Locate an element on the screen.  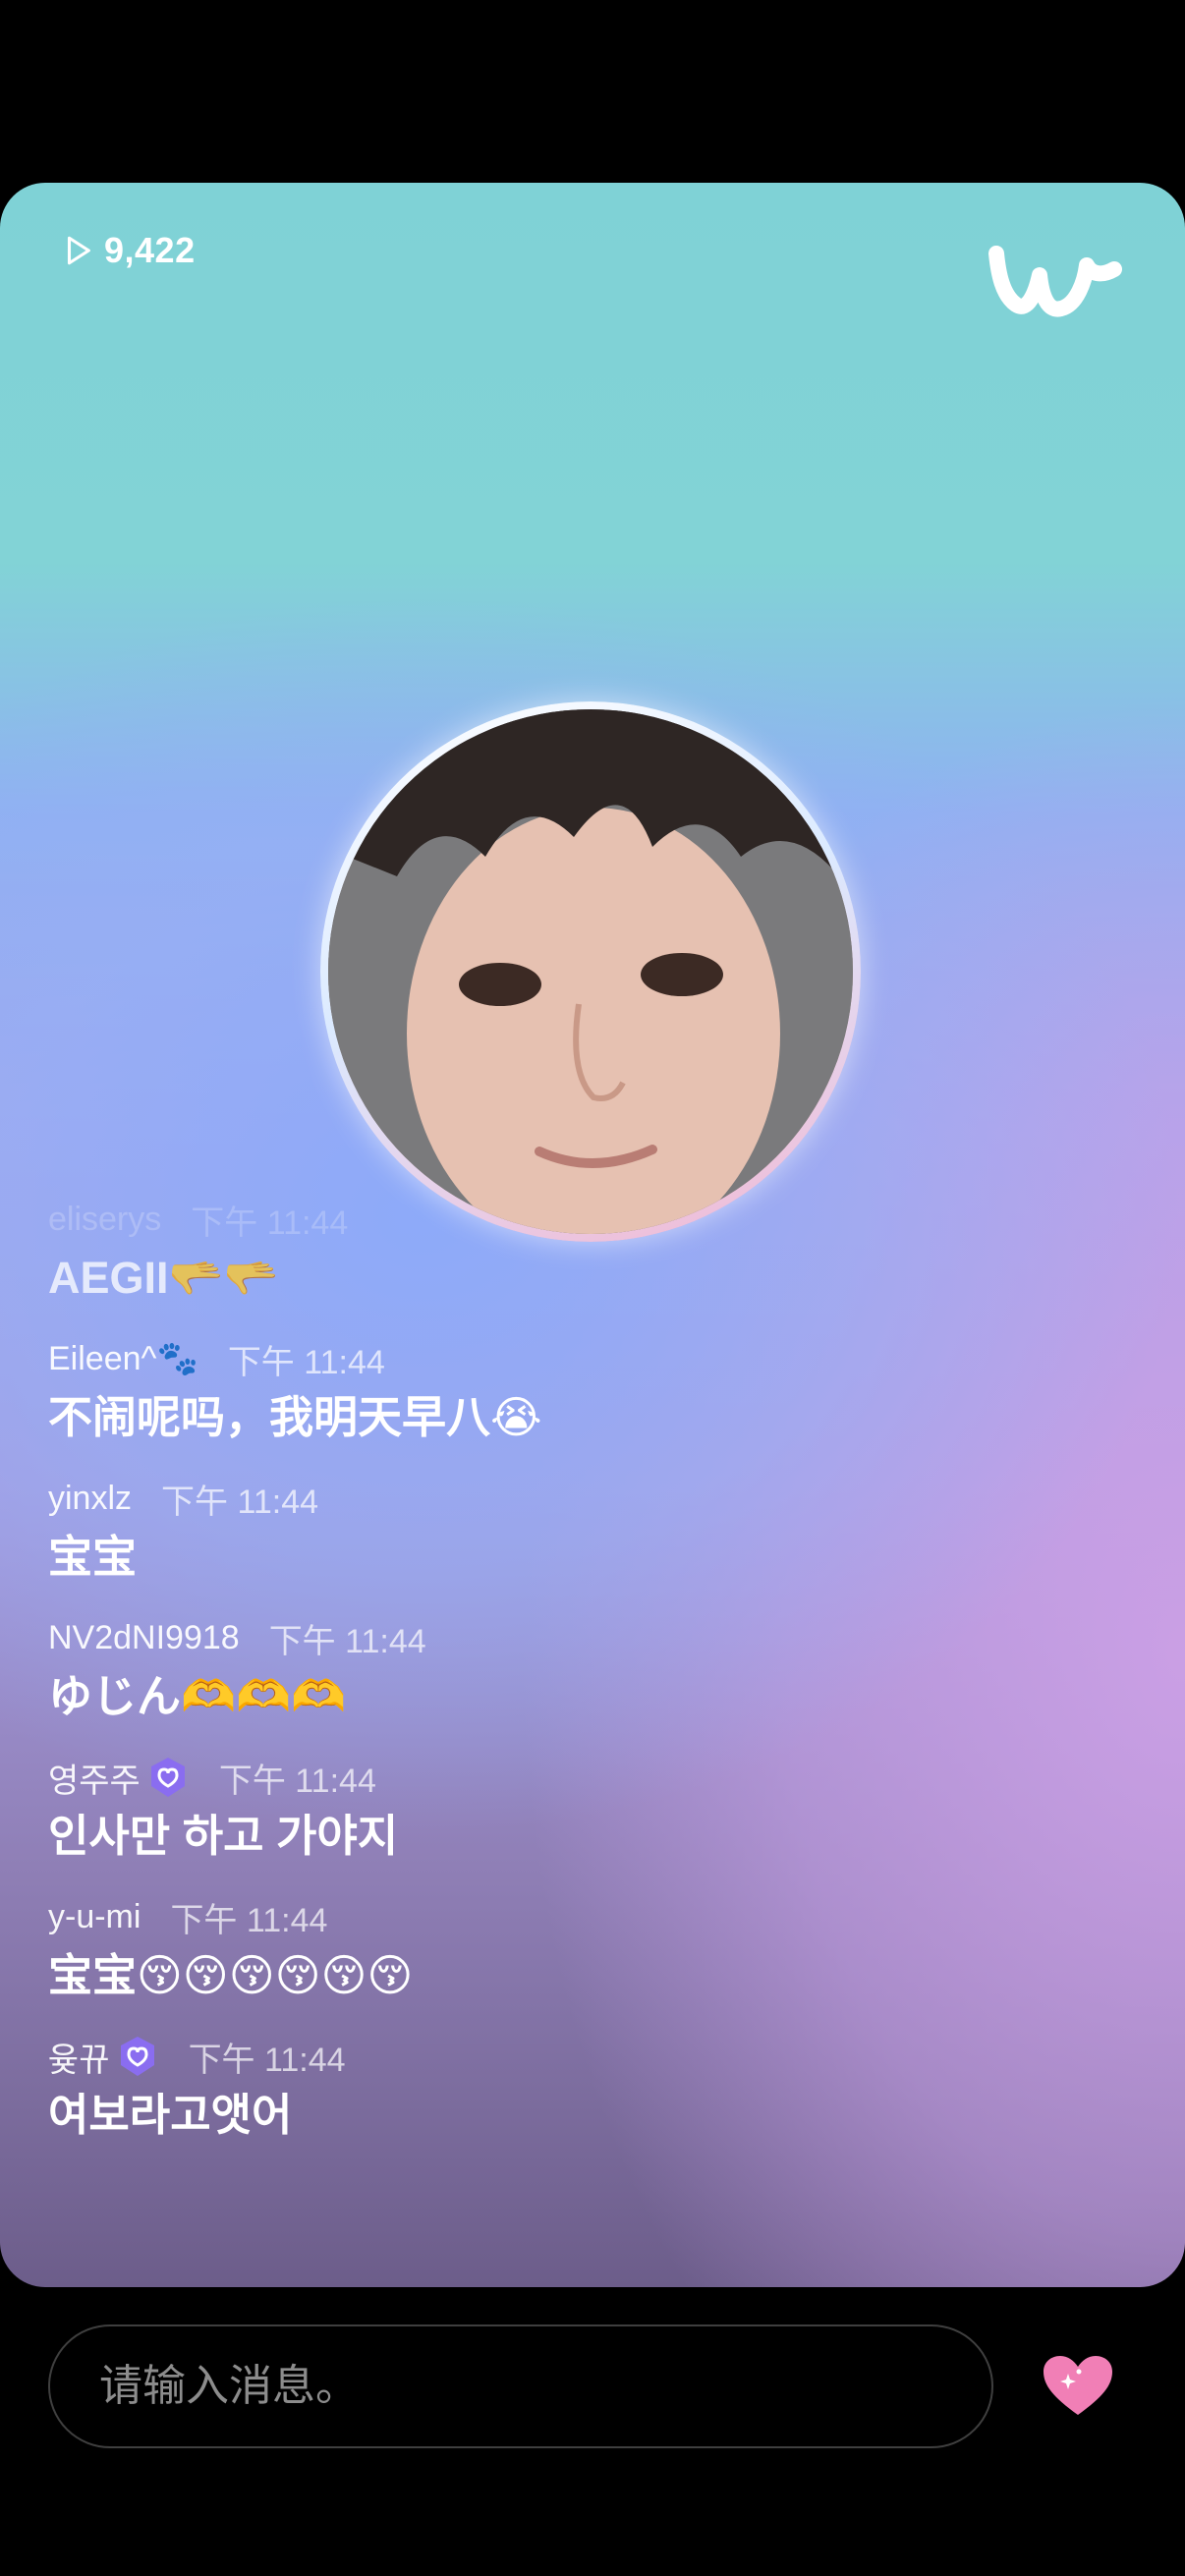
host-avatar-ring is located at coordinates (591, 971).